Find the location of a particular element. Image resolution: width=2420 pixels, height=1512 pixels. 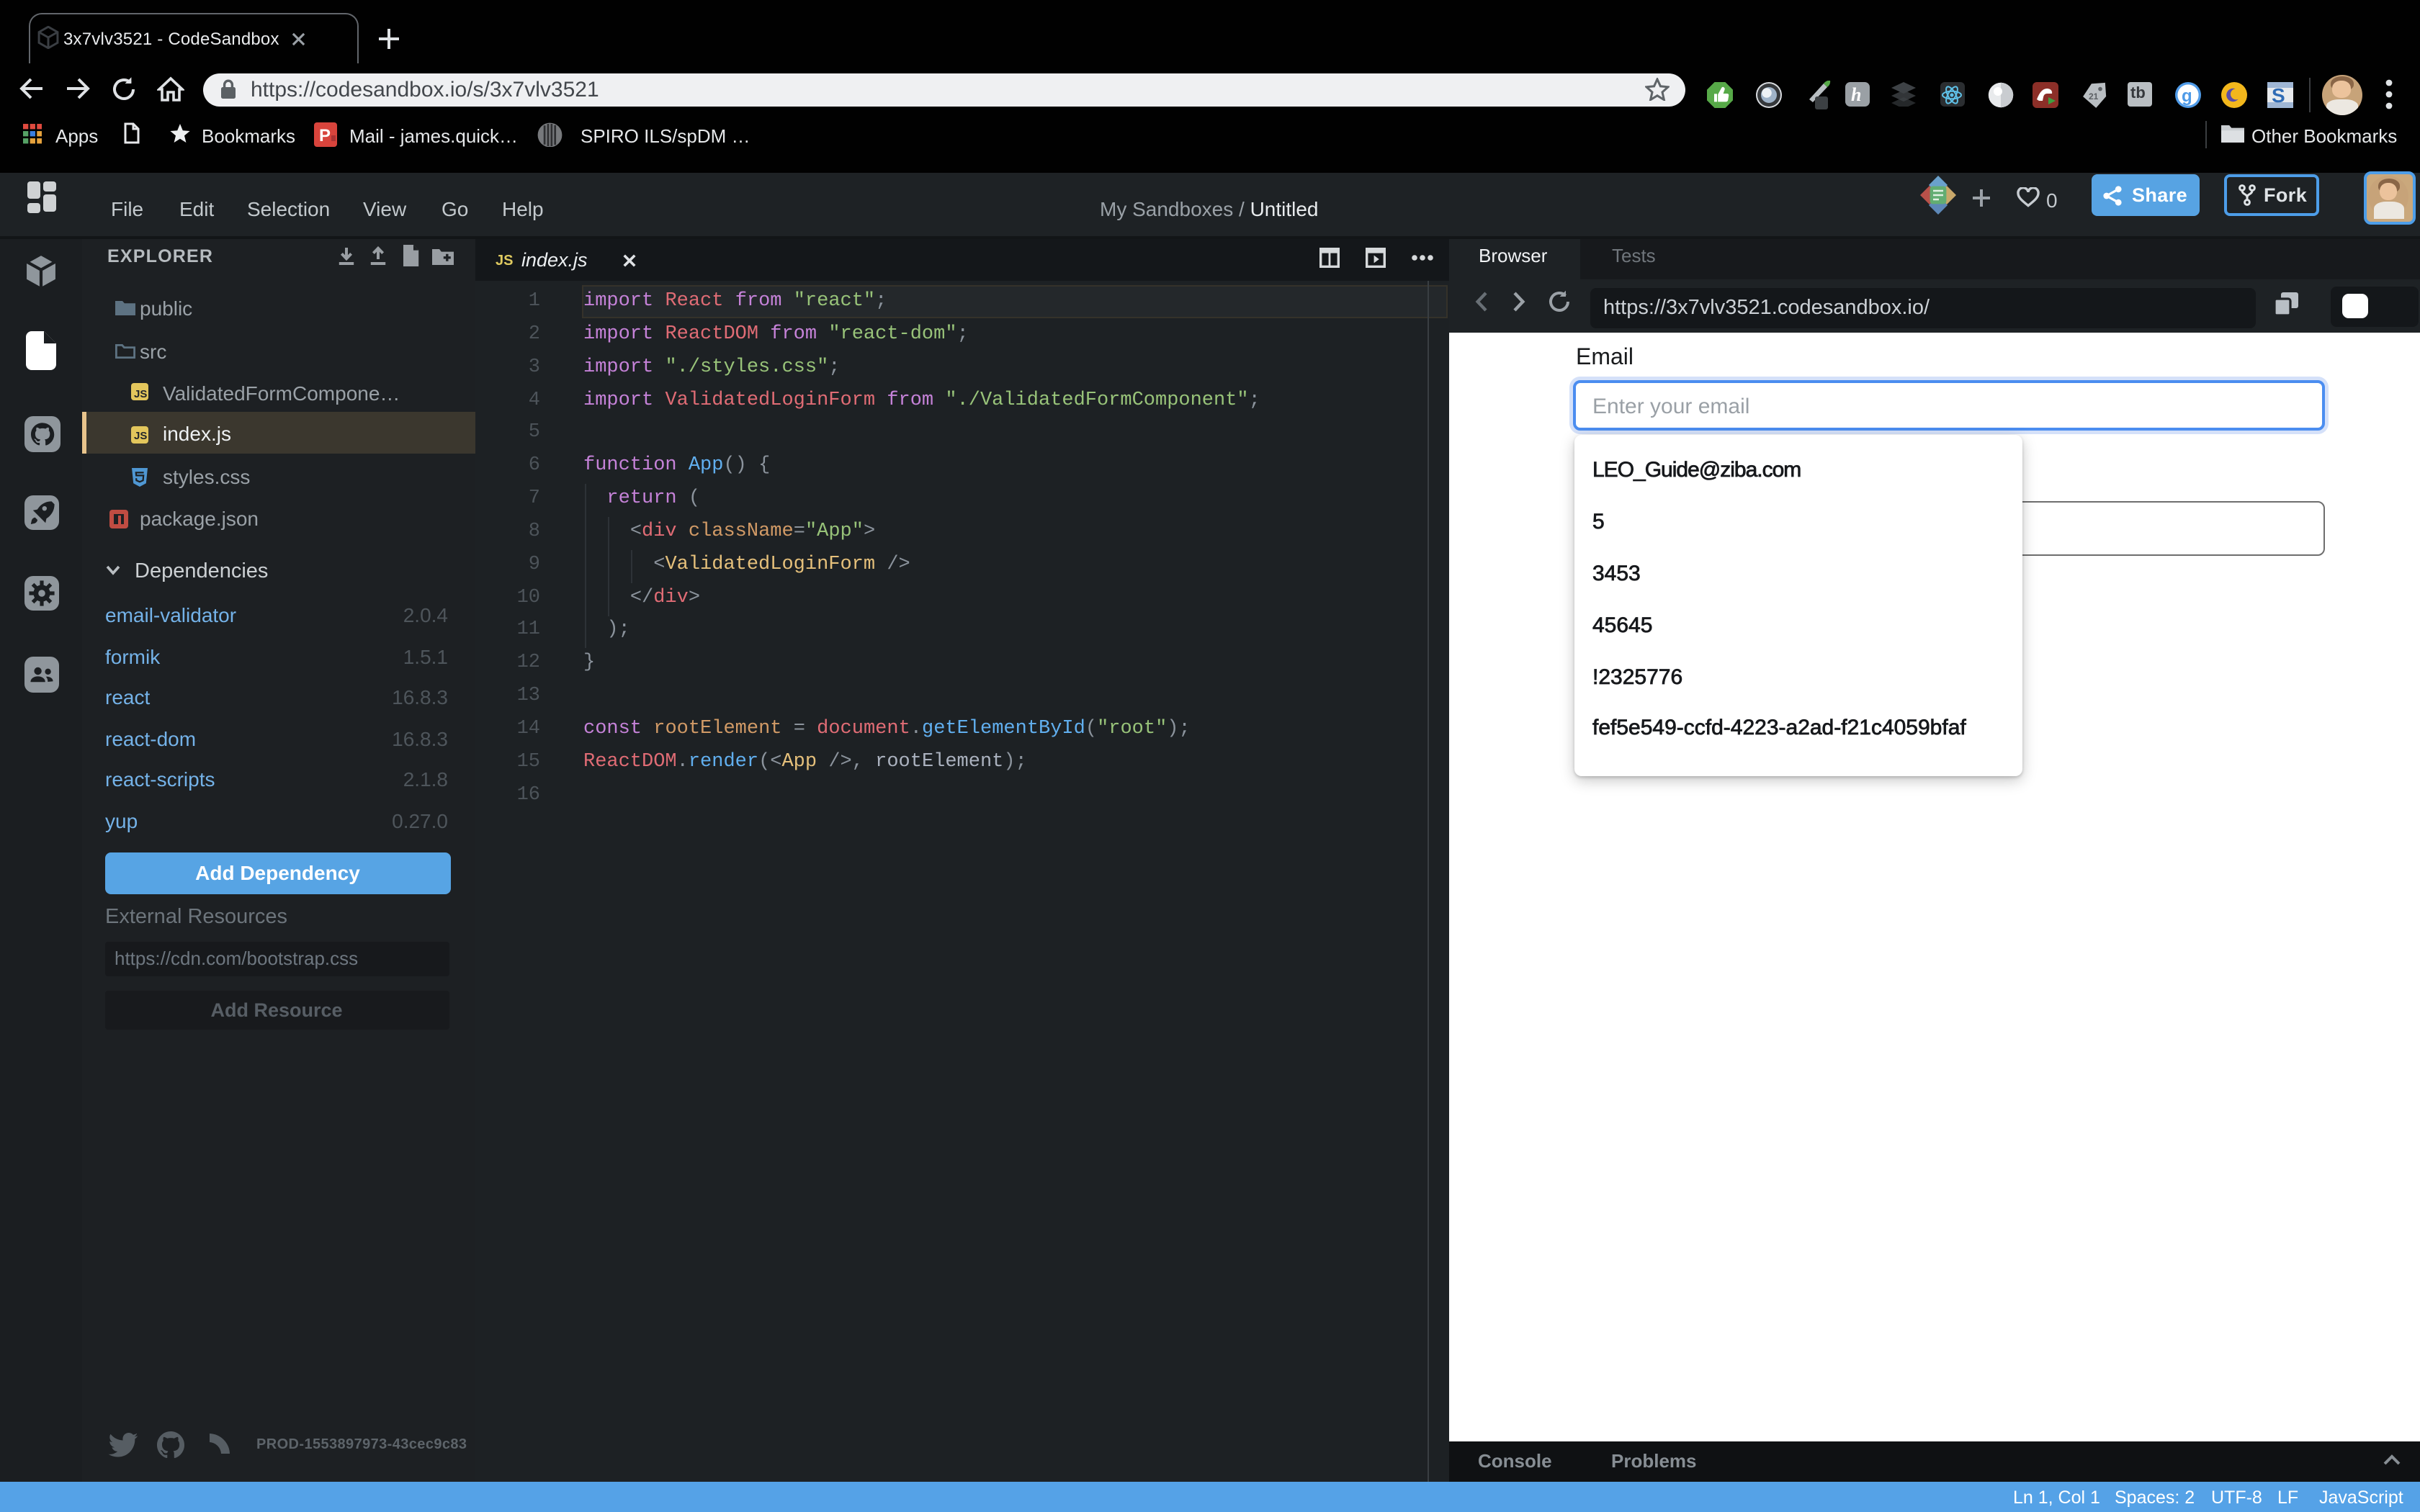

svg-text: S is located at coordinates (2278, 95).